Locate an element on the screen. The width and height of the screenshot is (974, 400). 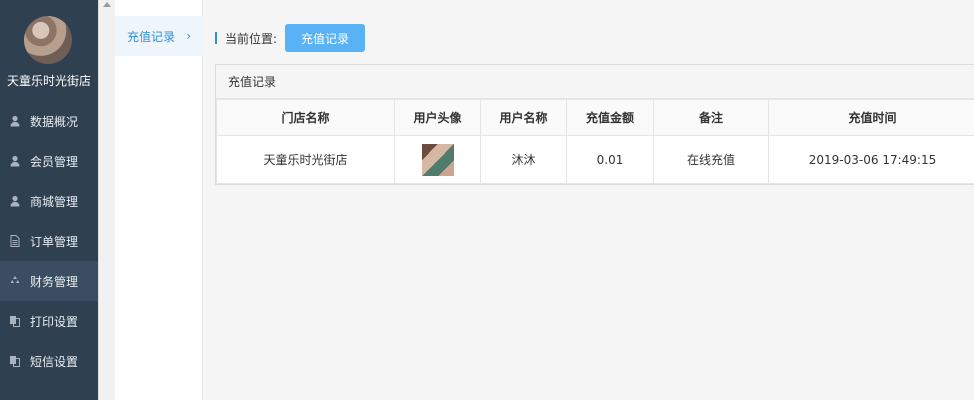
breadcrumb-accent-bar is located at coordinates (216, 38).